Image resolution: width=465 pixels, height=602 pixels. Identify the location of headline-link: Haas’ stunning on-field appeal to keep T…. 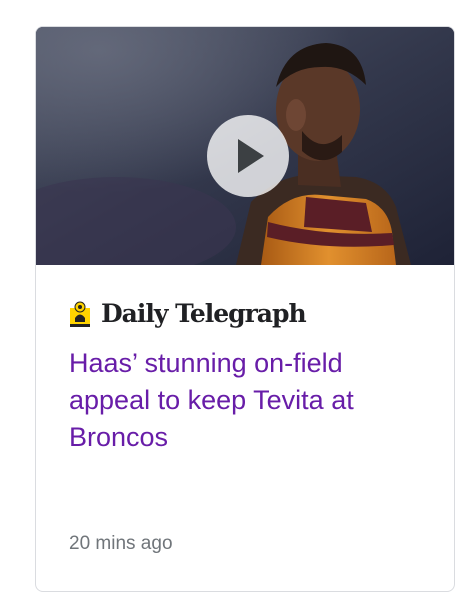
(249, 400).